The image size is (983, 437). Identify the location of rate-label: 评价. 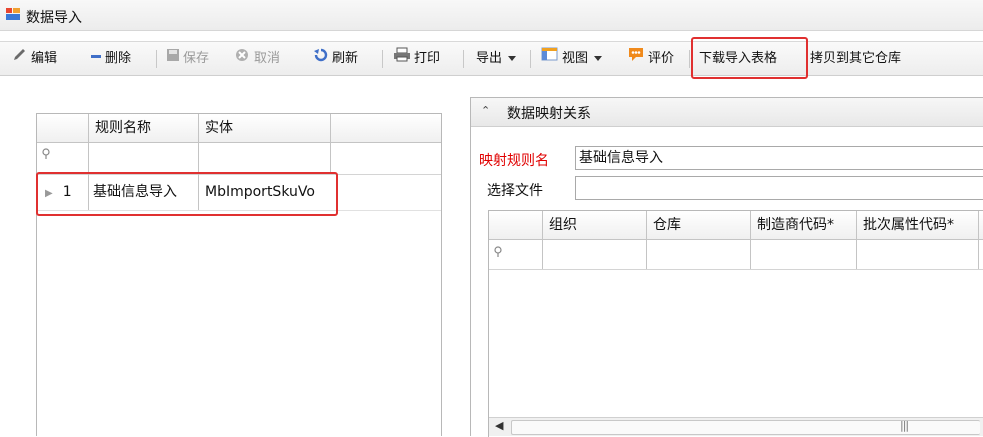
(661, 58).